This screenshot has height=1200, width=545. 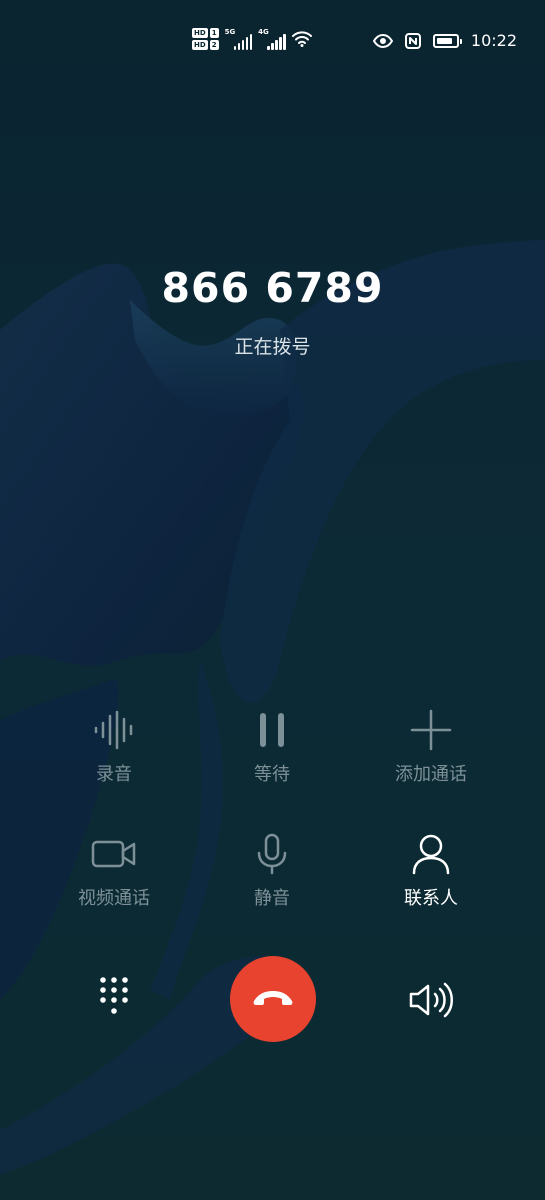 I want to click on sim1-network-type: 5G, so click(x=230, y=32).